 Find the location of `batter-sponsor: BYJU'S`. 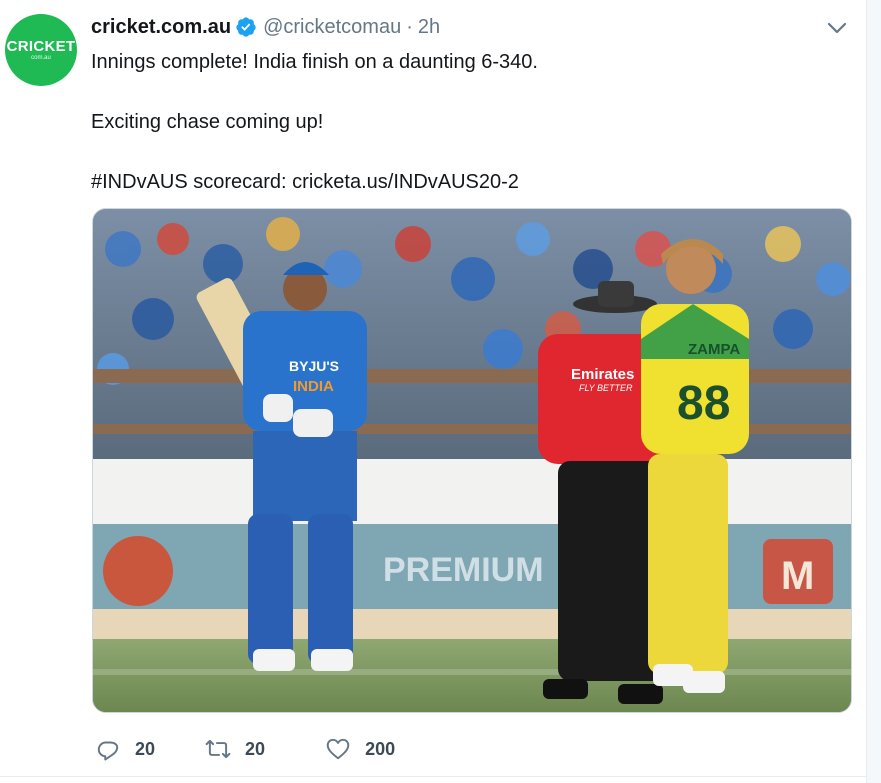

batter-sponsor: BYJU'S is located at coordinates (314, 366).